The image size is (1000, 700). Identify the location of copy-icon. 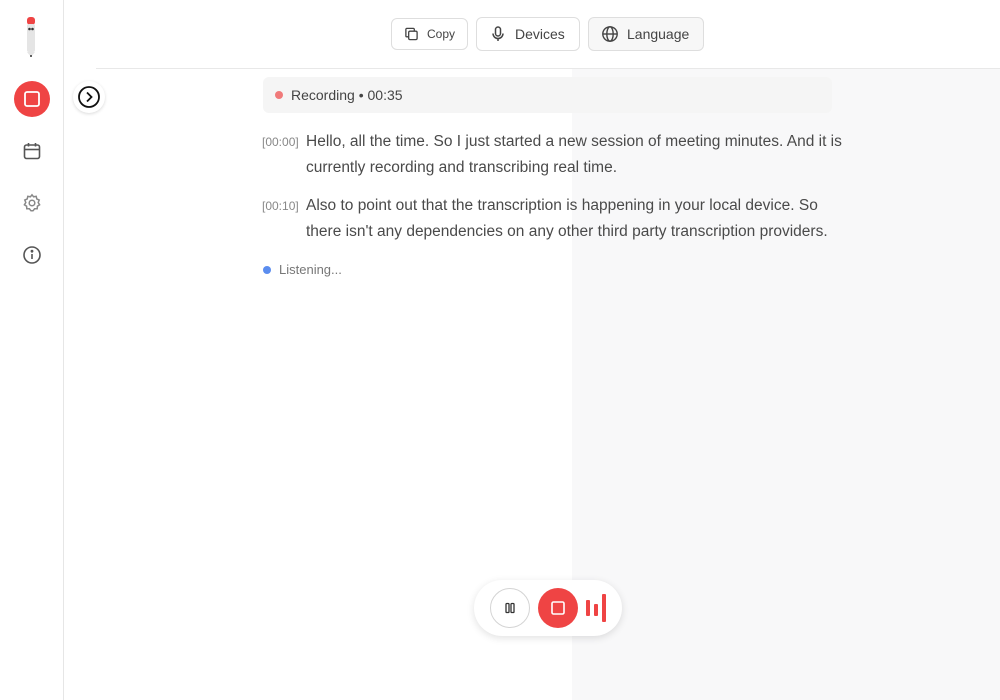
(411, 34).